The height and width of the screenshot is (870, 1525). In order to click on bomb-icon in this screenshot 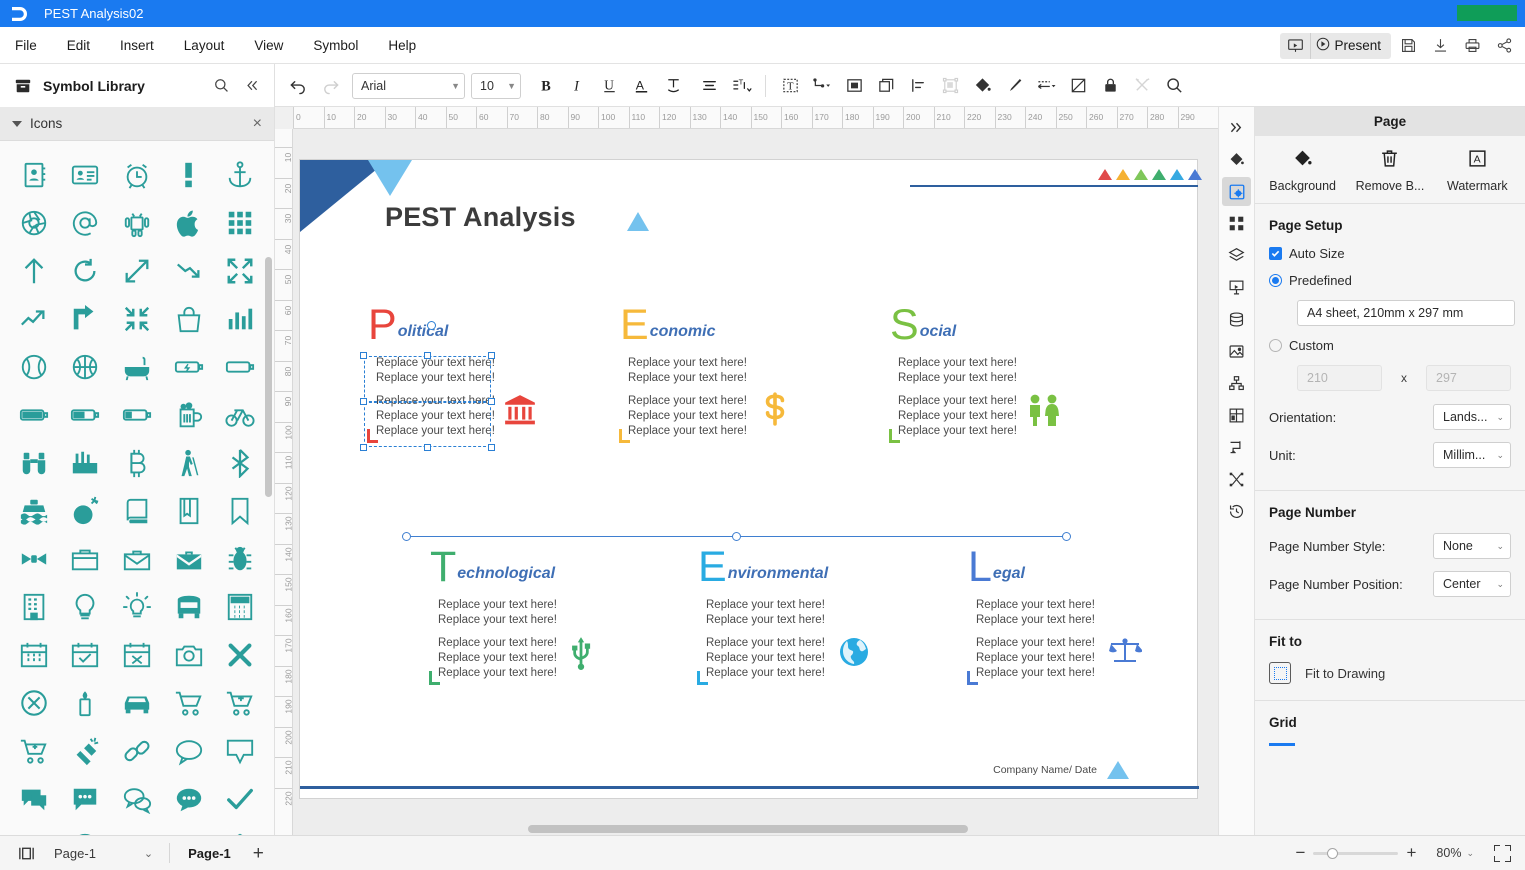, I will do `click(85, 511)`.